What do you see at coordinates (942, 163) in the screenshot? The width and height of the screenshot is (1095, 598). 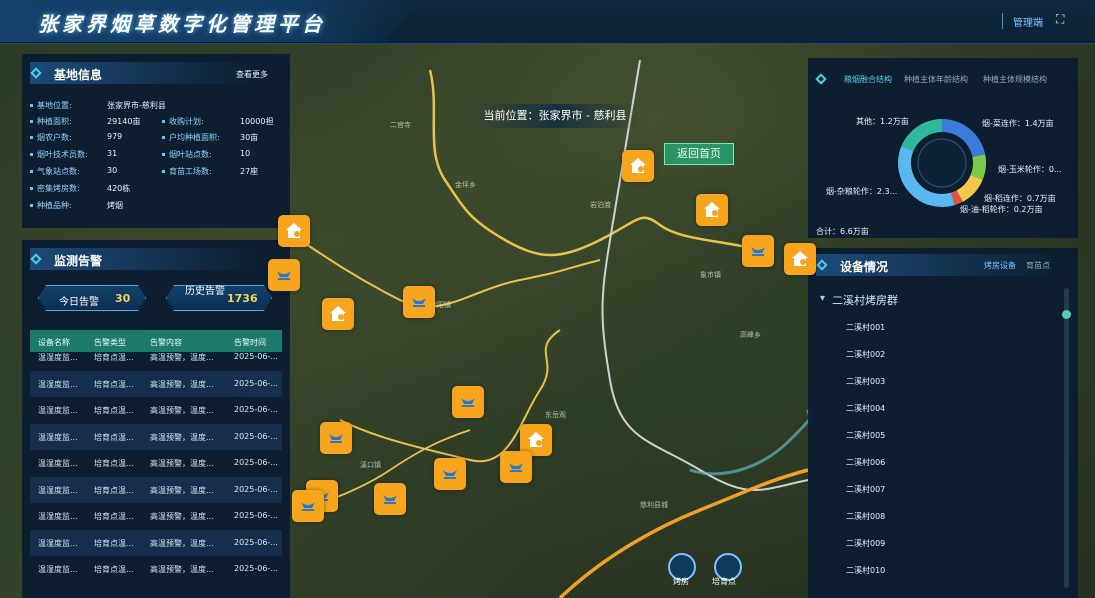 I see `donut-center` at bounding box center [942, 163].